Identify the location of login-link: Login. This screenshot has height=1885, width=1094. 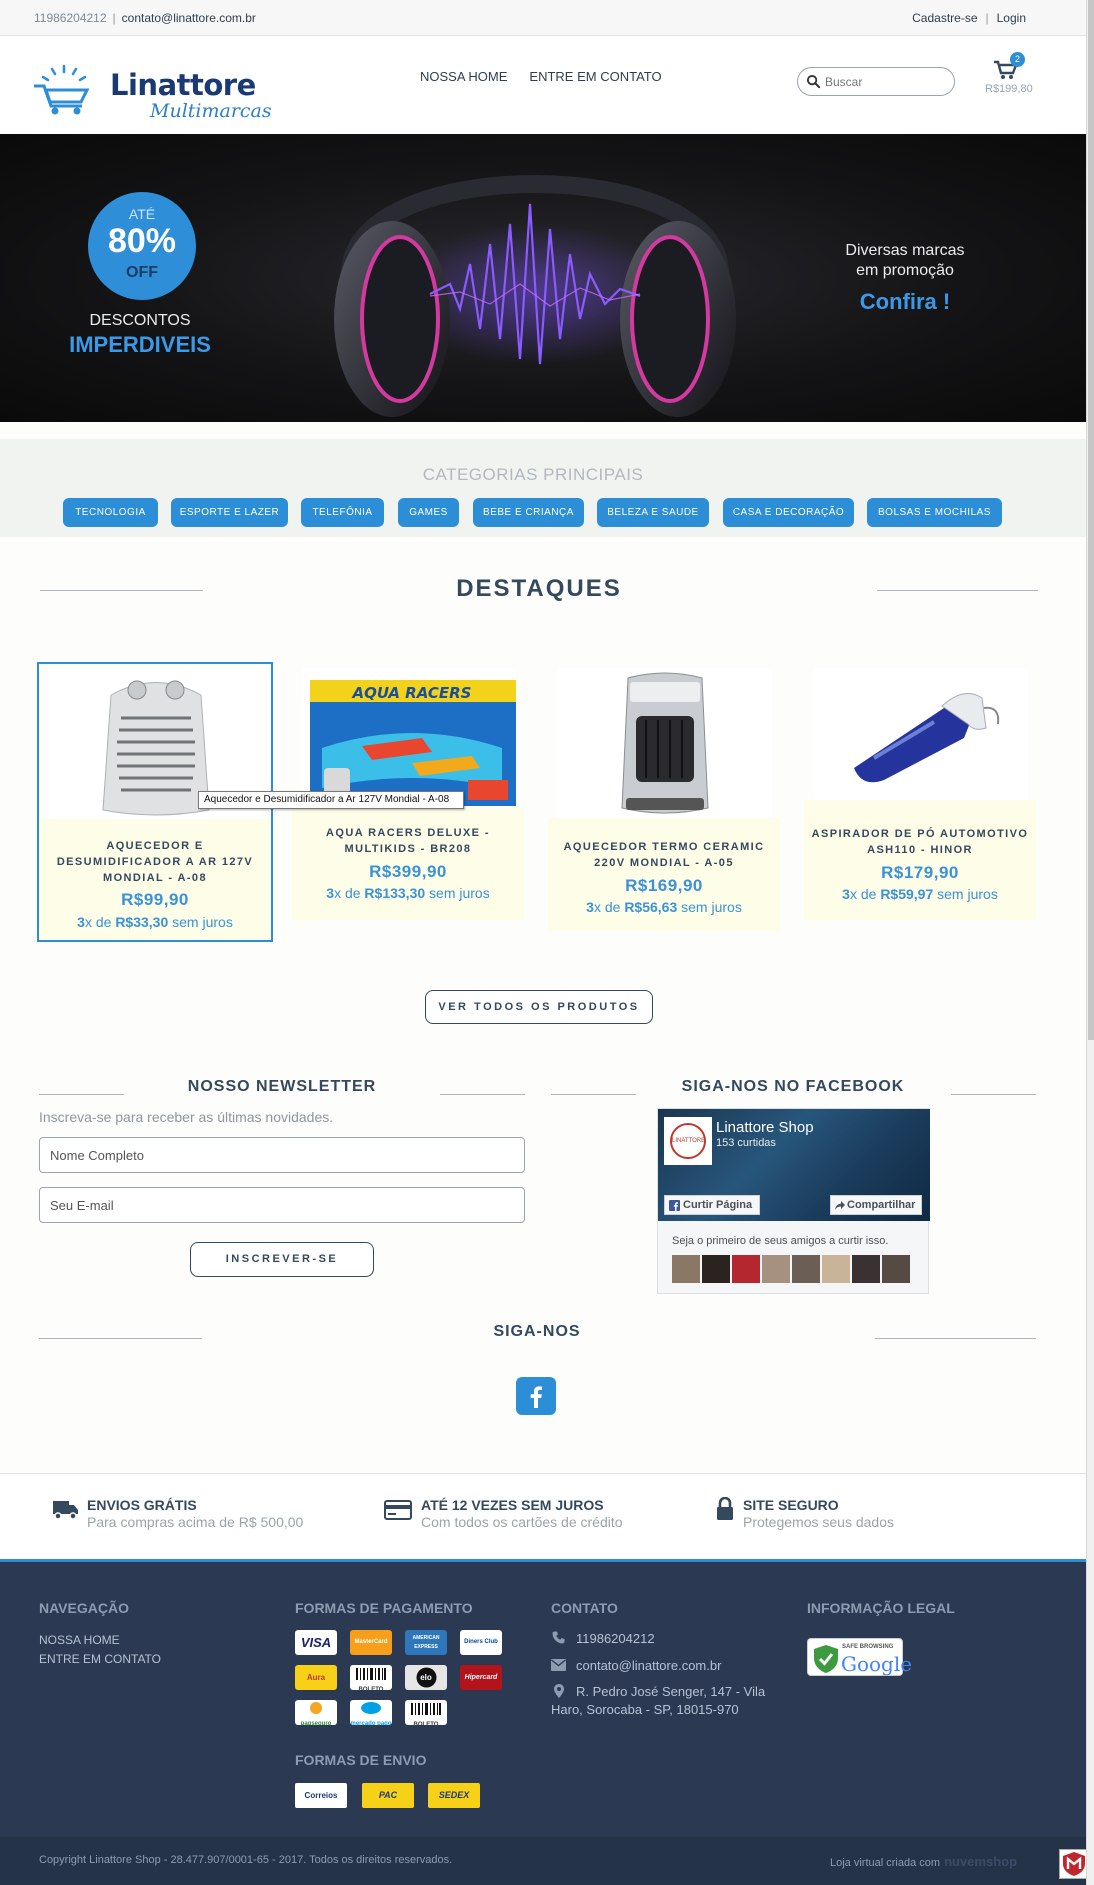
(1011, 18).